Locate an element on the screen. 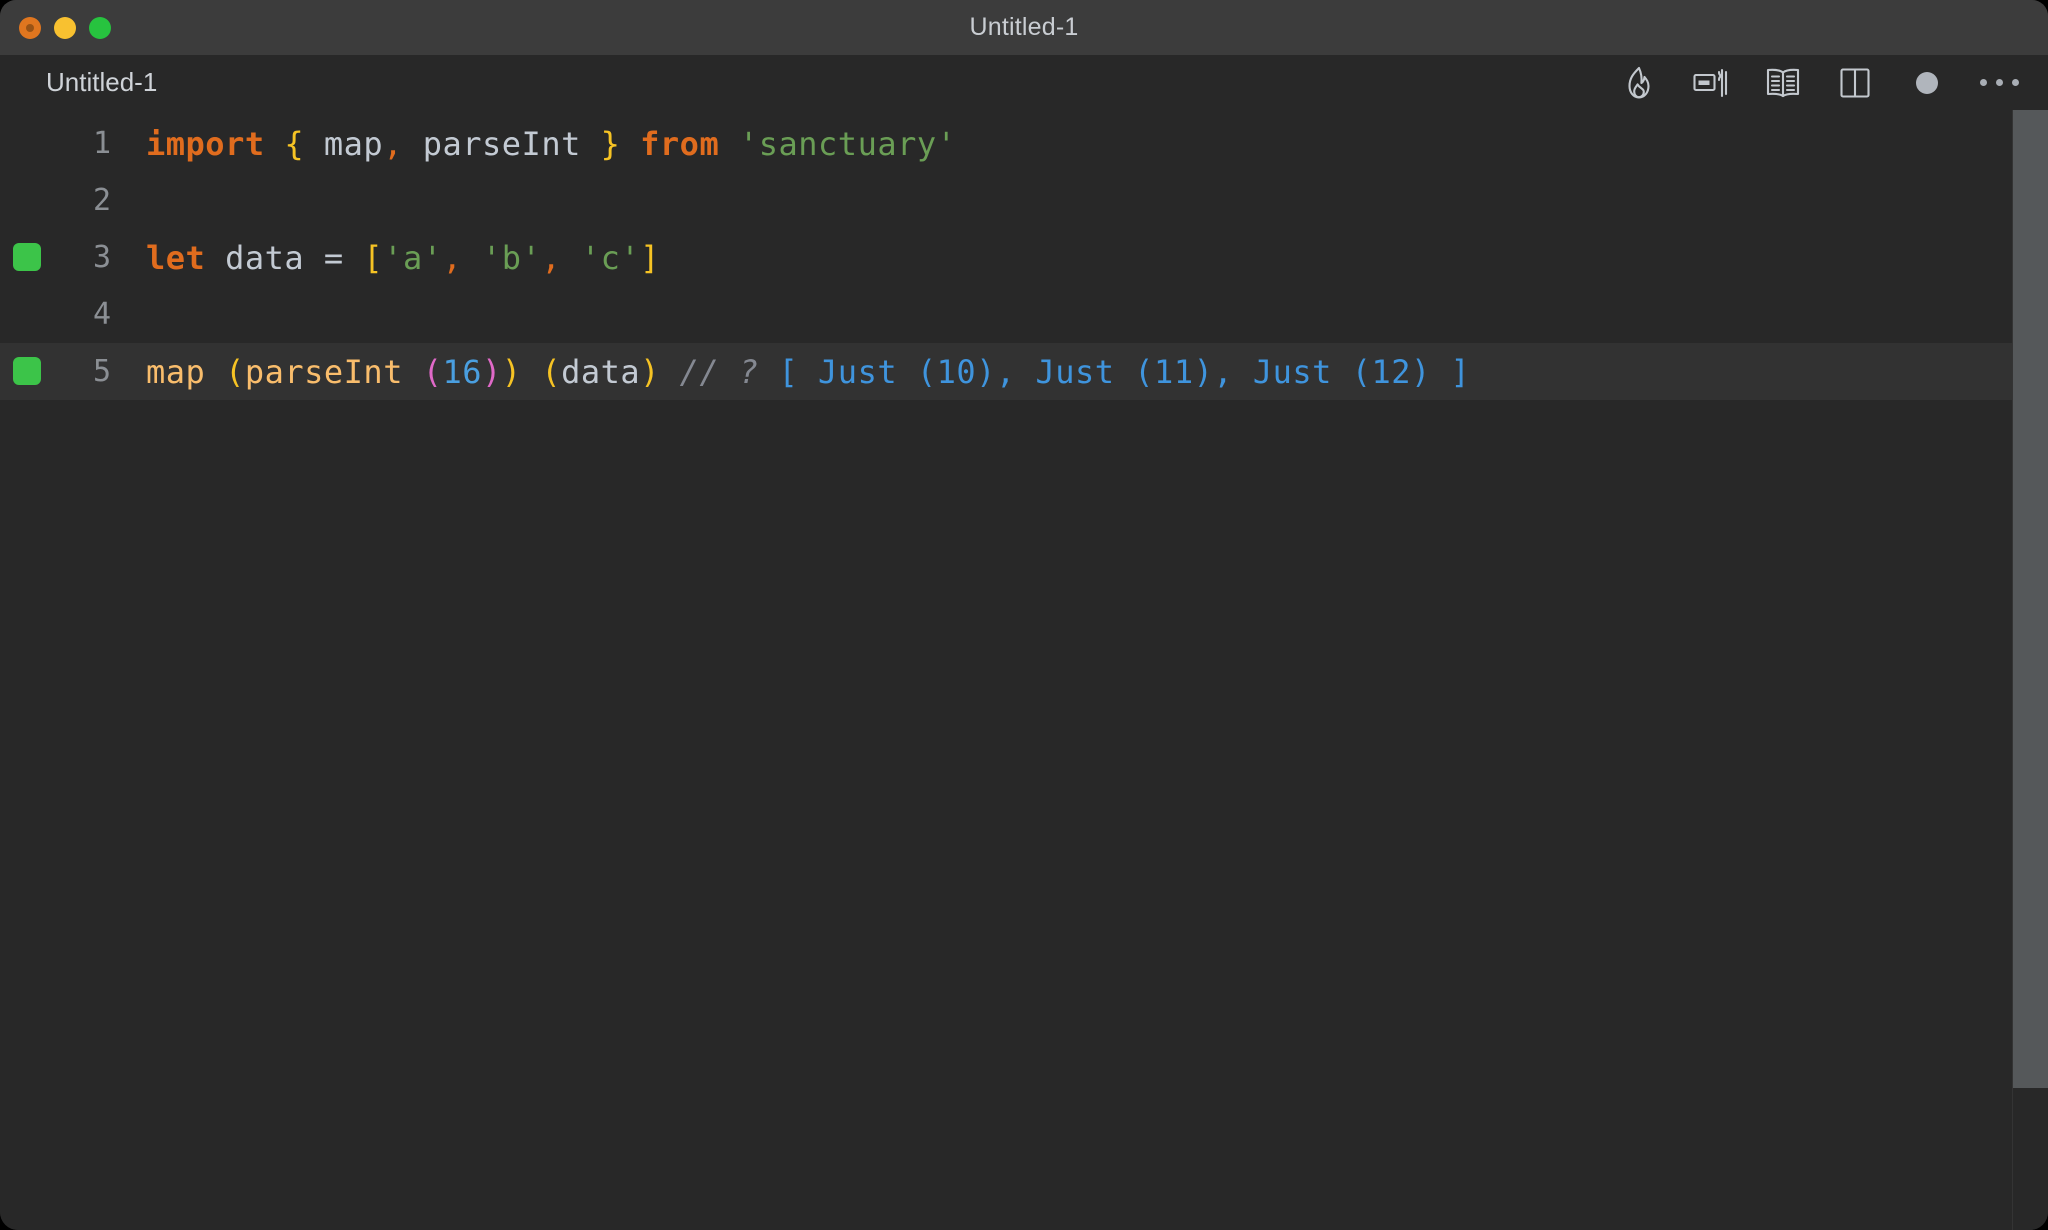 Image resolution: width=2048 pixels, height=1230 pixels. token-brace: } is located at coordinates (610, 143).